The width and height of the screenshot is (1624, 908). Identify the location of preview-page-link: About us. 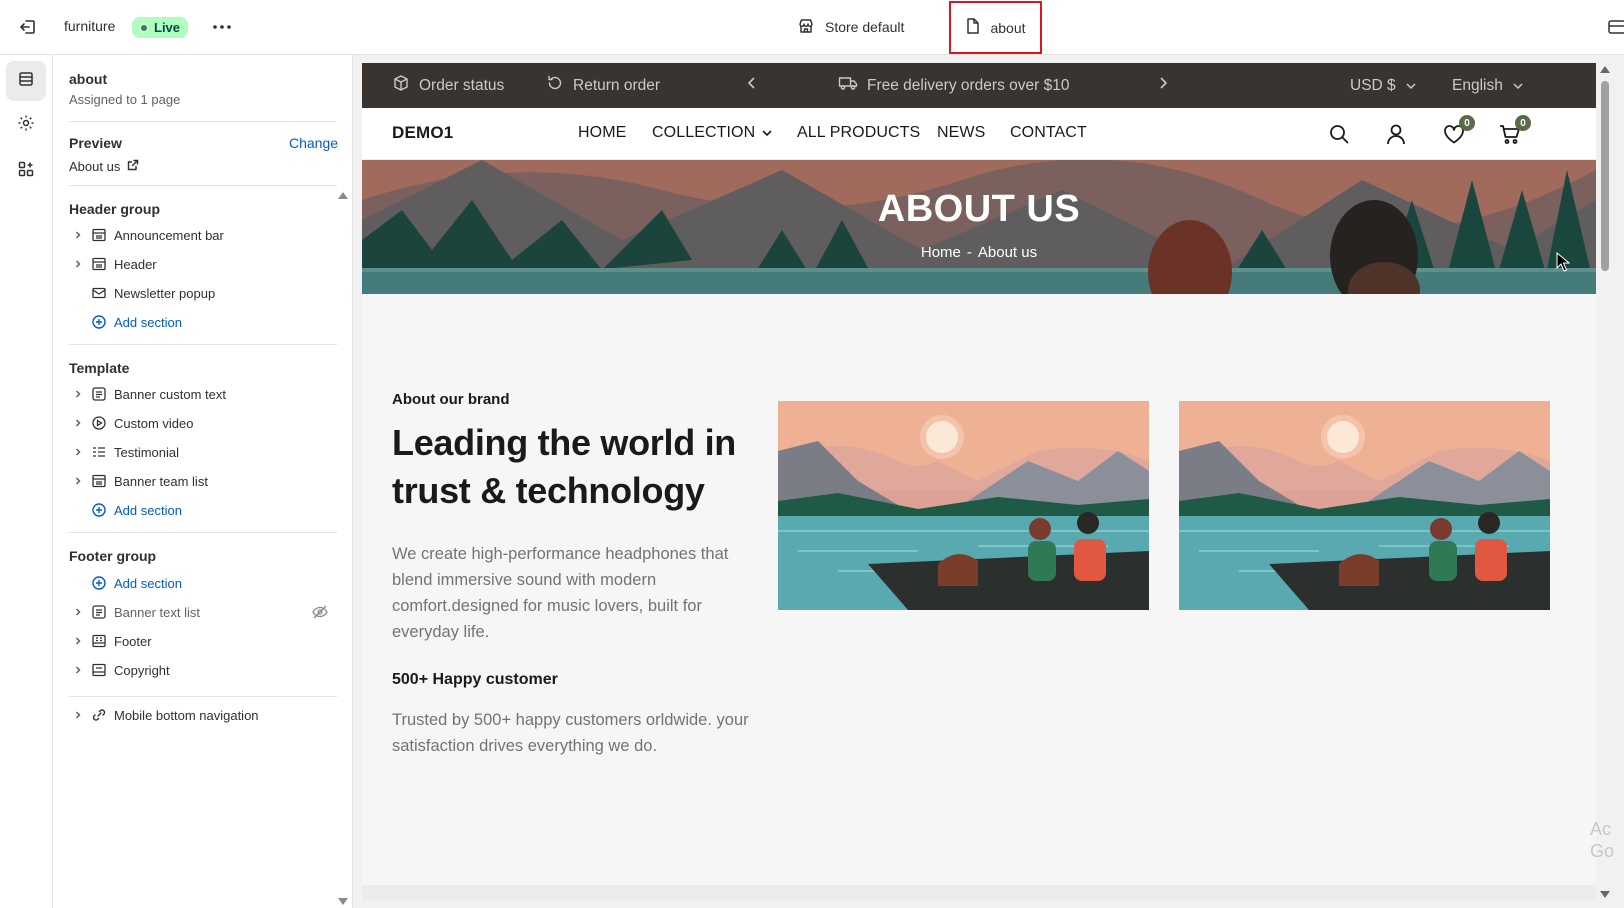
(104, 166).